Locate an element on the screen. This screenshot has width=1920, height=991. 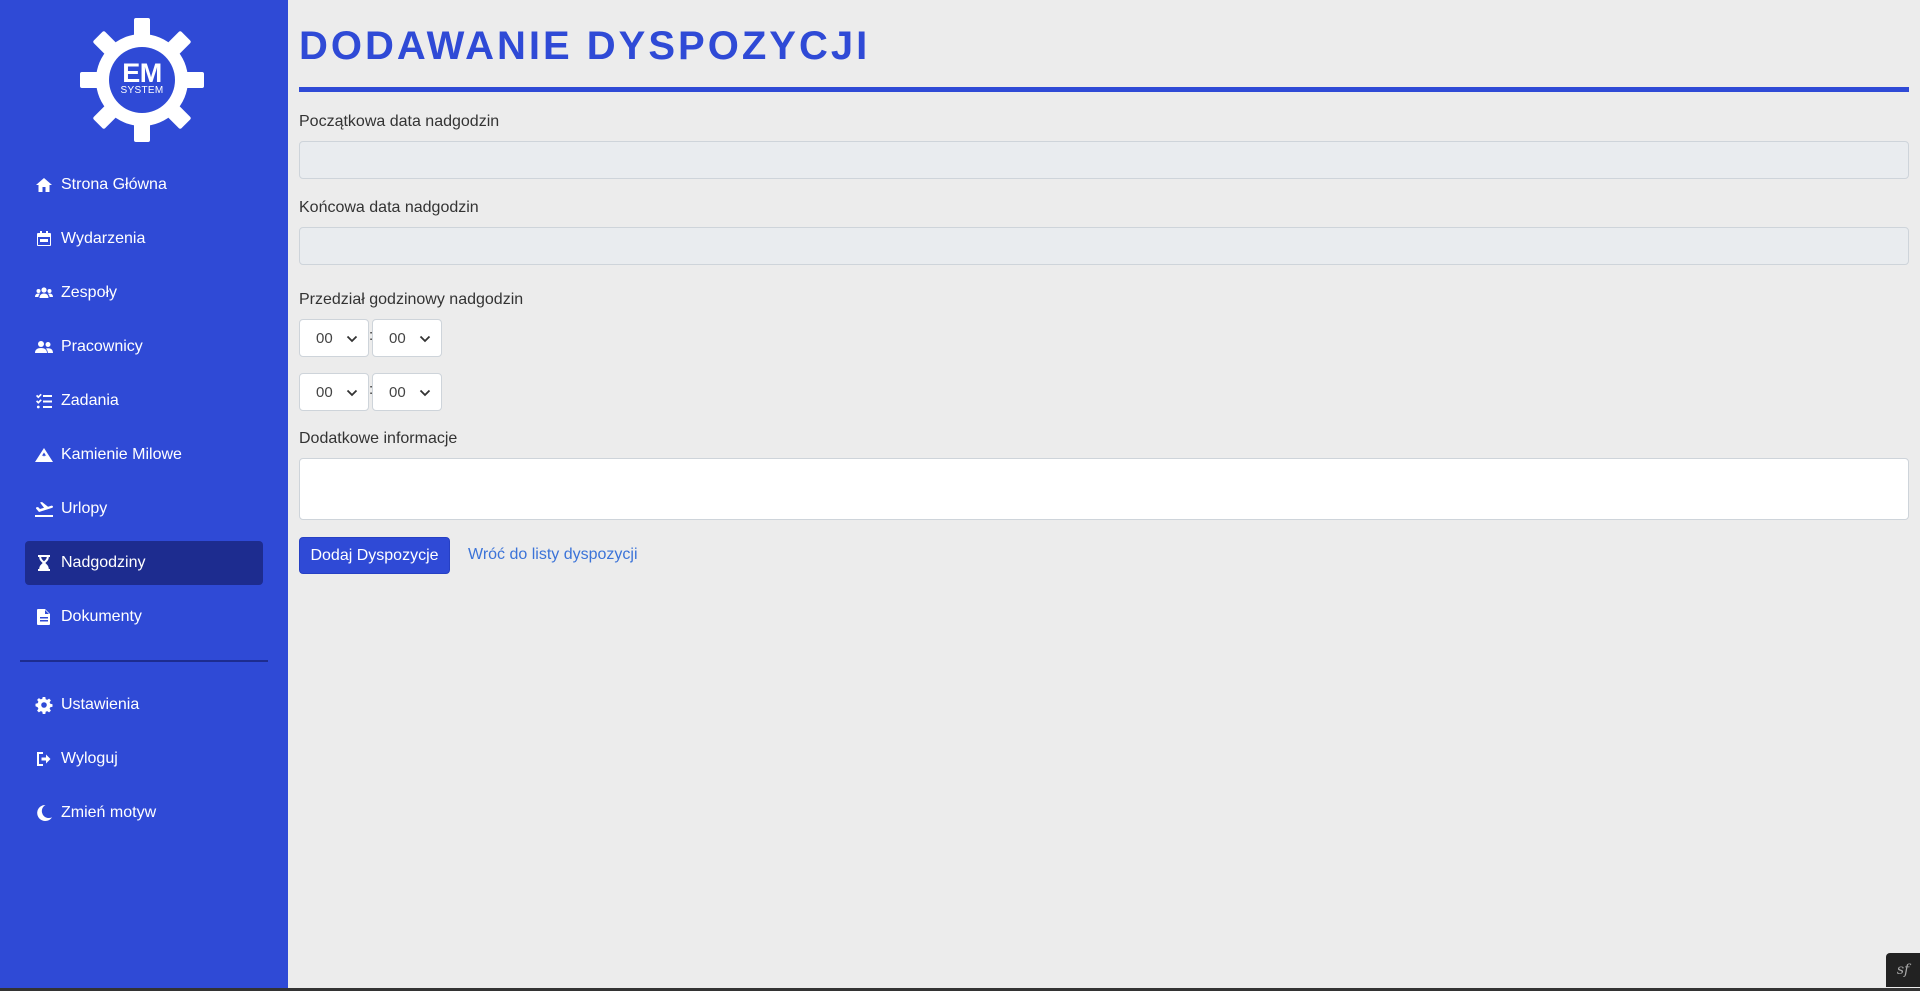
time-from-minute-value: 00 is located at coordinates (397, 338).